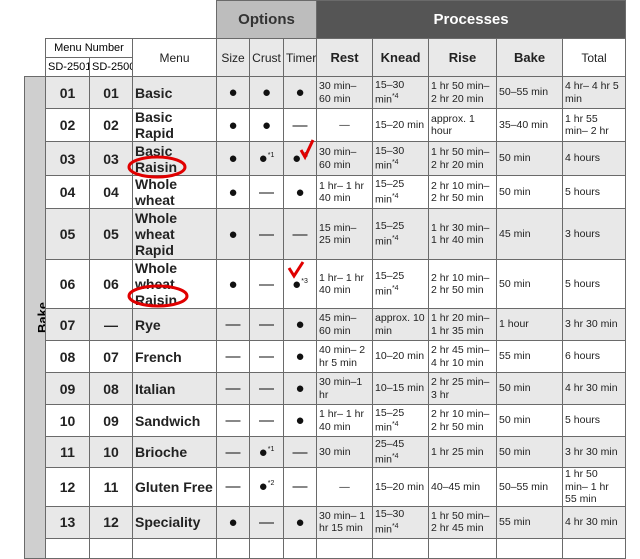 This screenshot has height=559, width=640. What do you see at coordinates (304, 155) in the screenshot?
I see `footnote-marker: *3` at bounding box center [304, 155].